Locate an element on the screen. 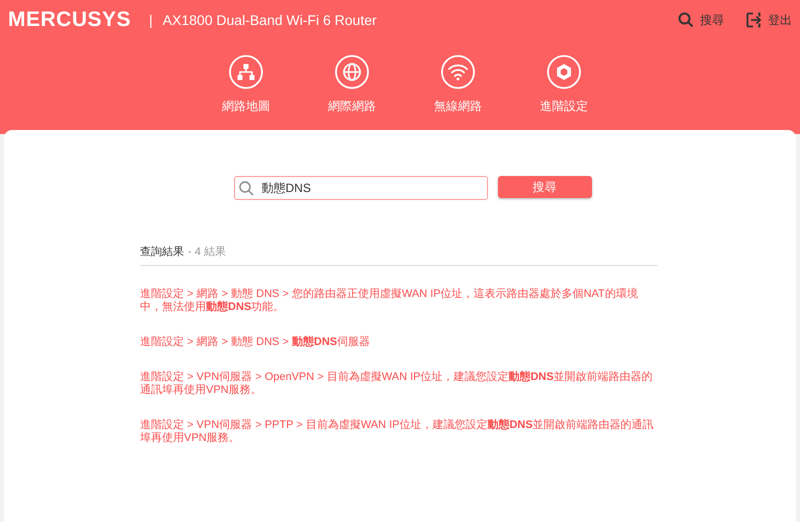  search-result-link: 進階設定 > 網路 > 動態 DNS > 動態DNS伺服器 is located at coordinates (399, 342).